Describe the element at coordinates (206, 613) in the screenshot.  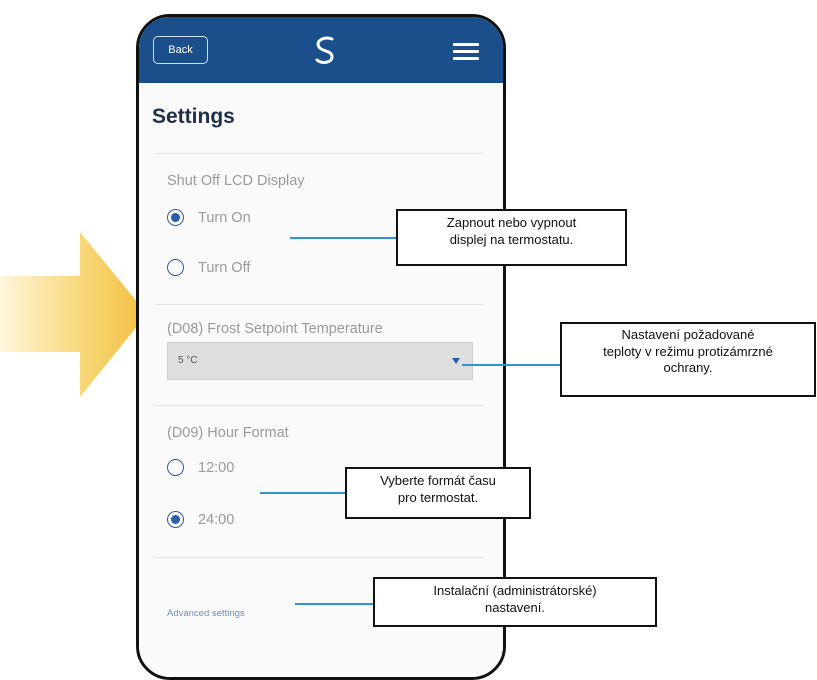
I see `advanced-settings-link: Advanced settings` at that location.